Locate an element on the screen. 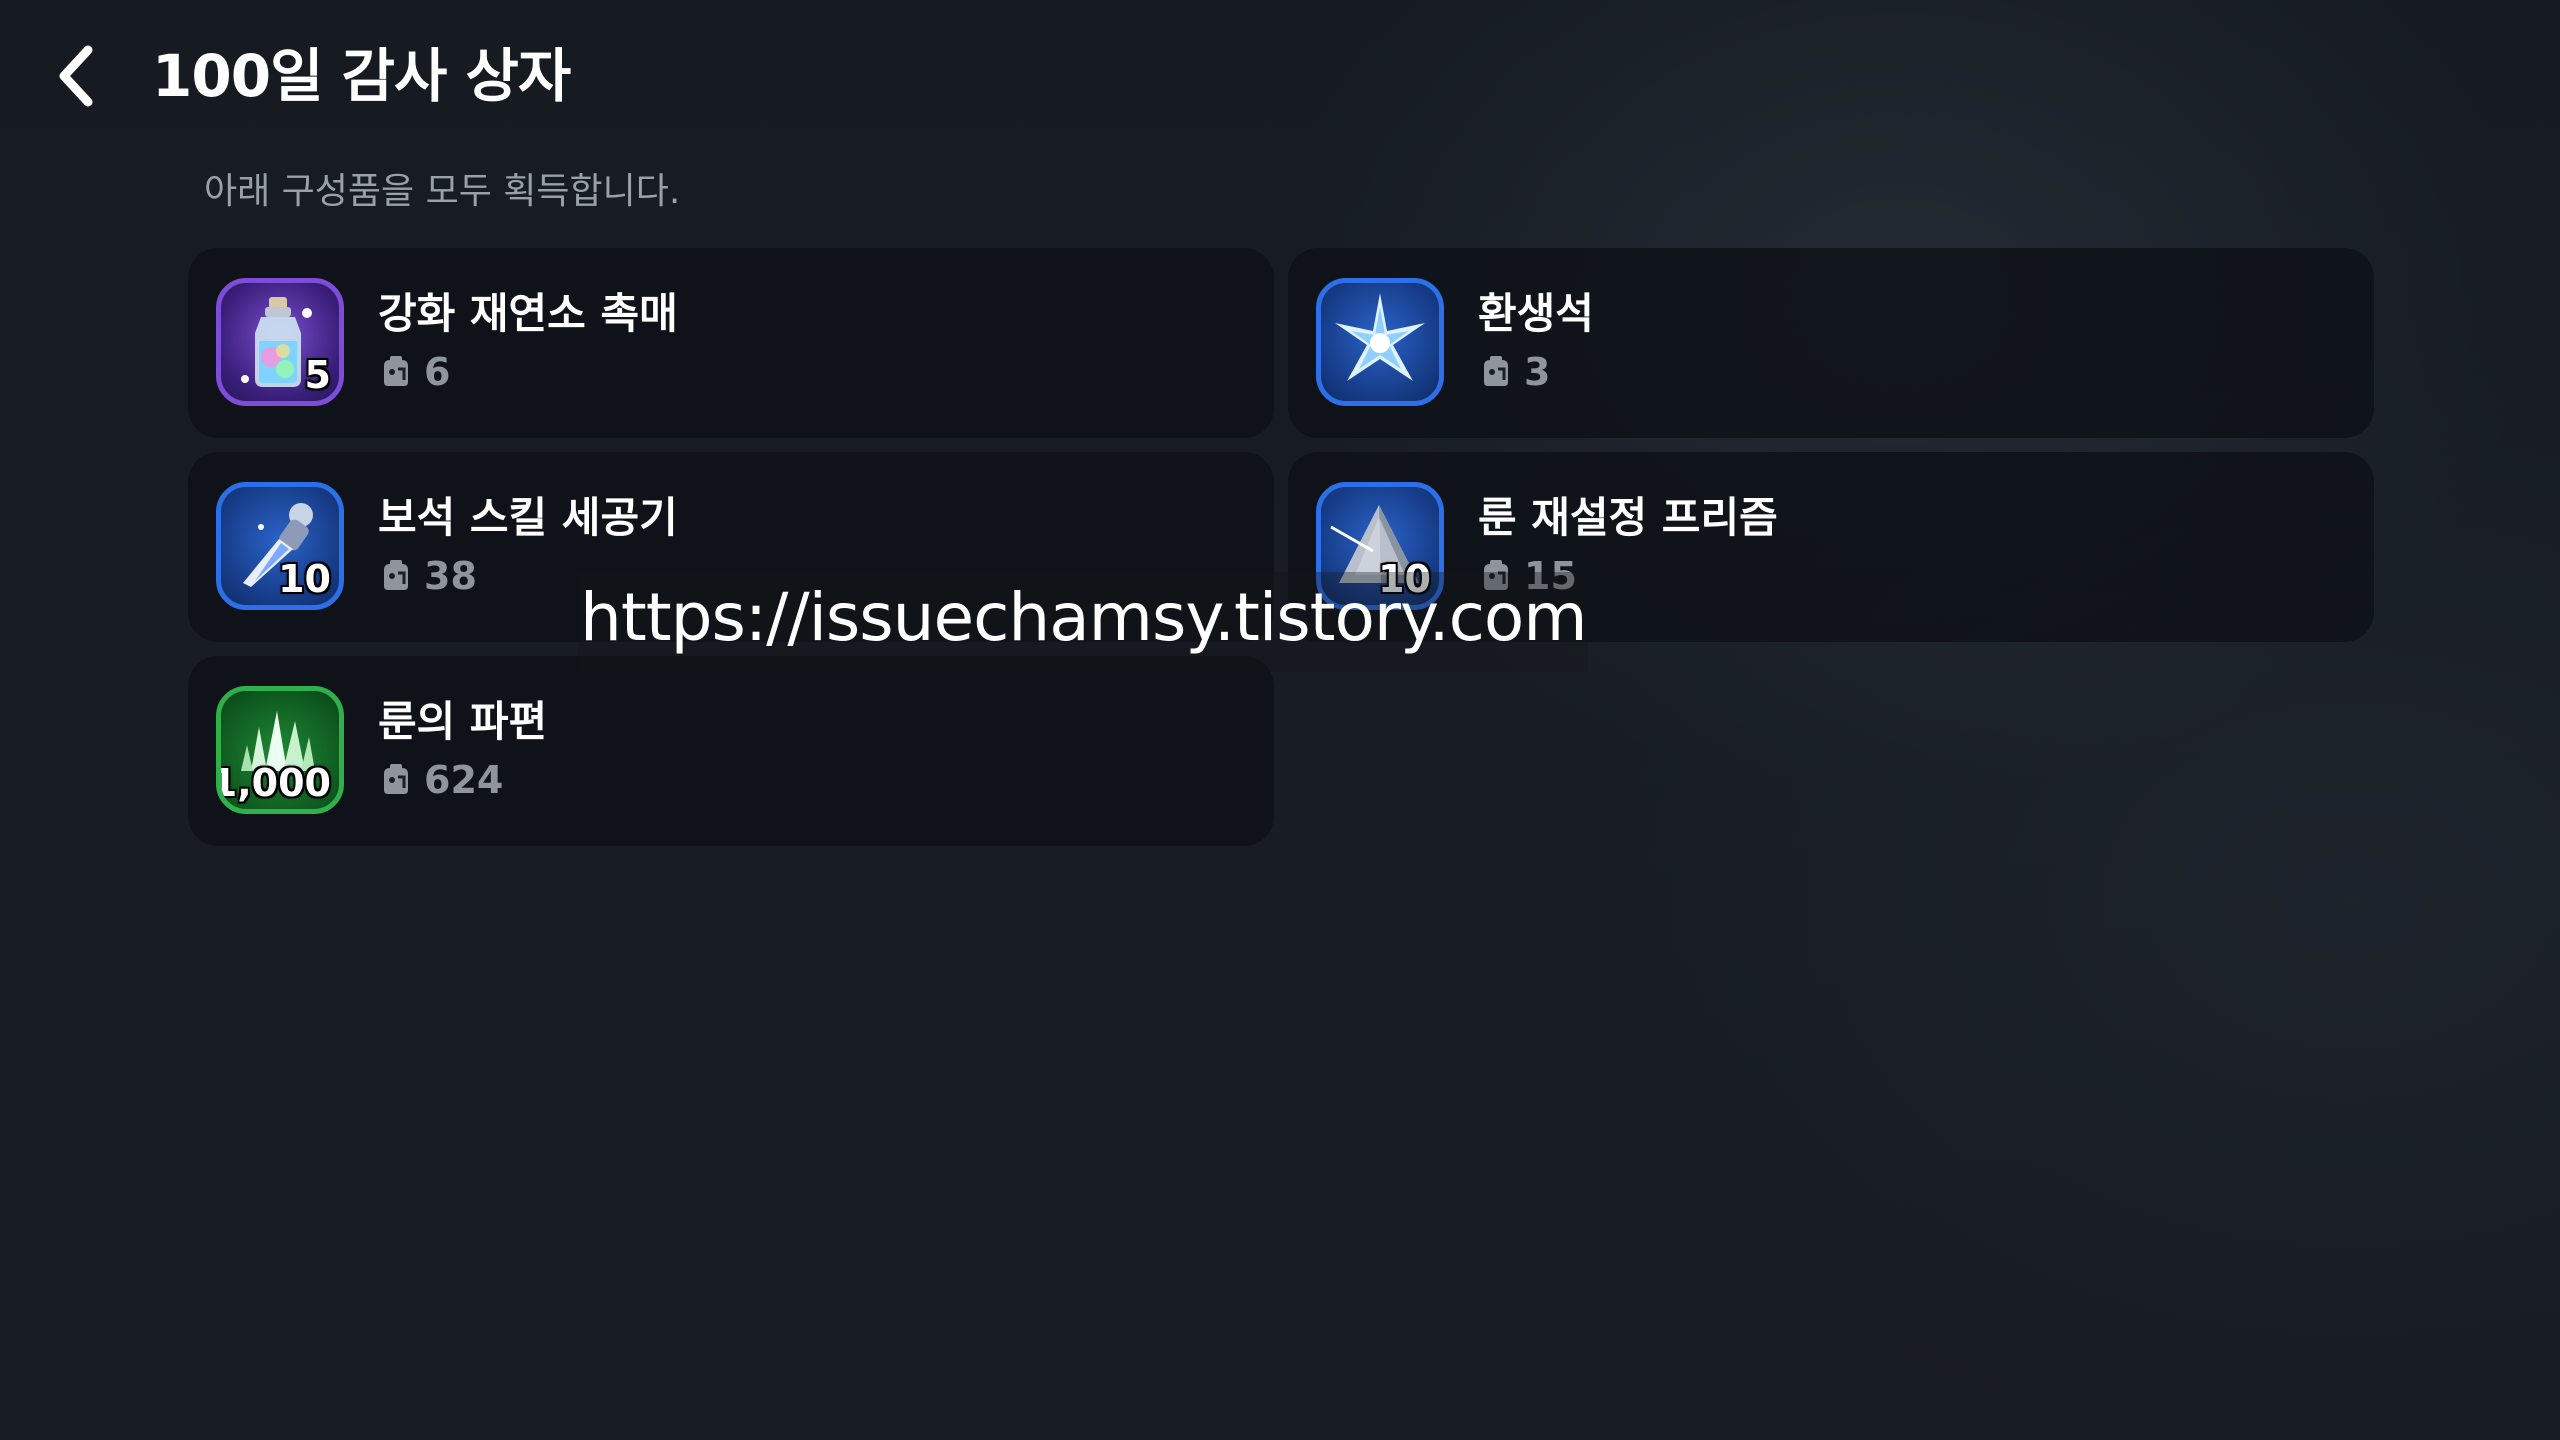 Image resolution: width=2560 pixels, height=1440 pixels. item-name: 환생석 is located at coordinates (1536, 313).